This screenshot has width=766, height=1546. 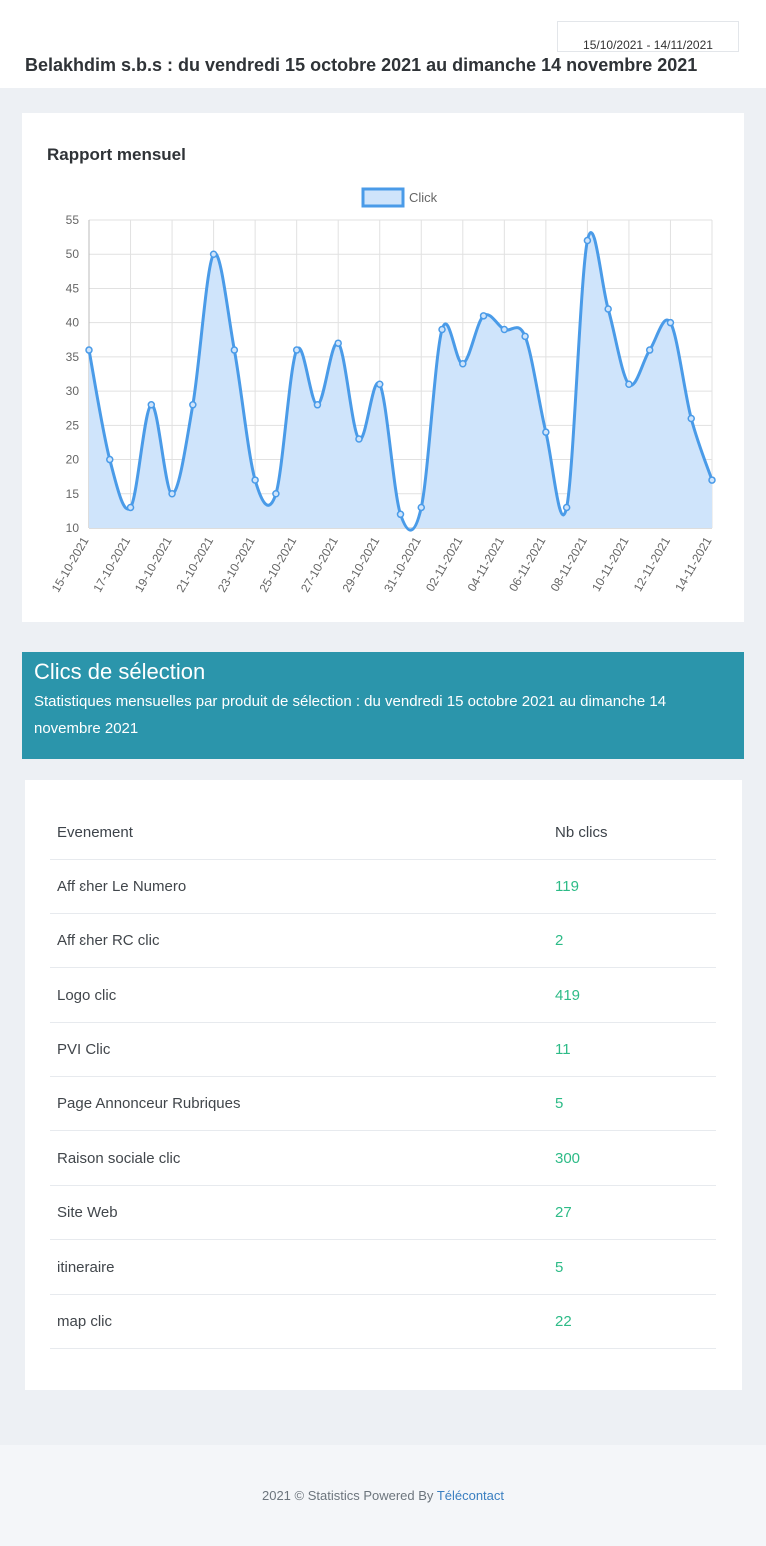 What do you see at coordinates (559, 1103) in the screenshot?
I see `click-count: 5` at bounding box center [559, 1103].